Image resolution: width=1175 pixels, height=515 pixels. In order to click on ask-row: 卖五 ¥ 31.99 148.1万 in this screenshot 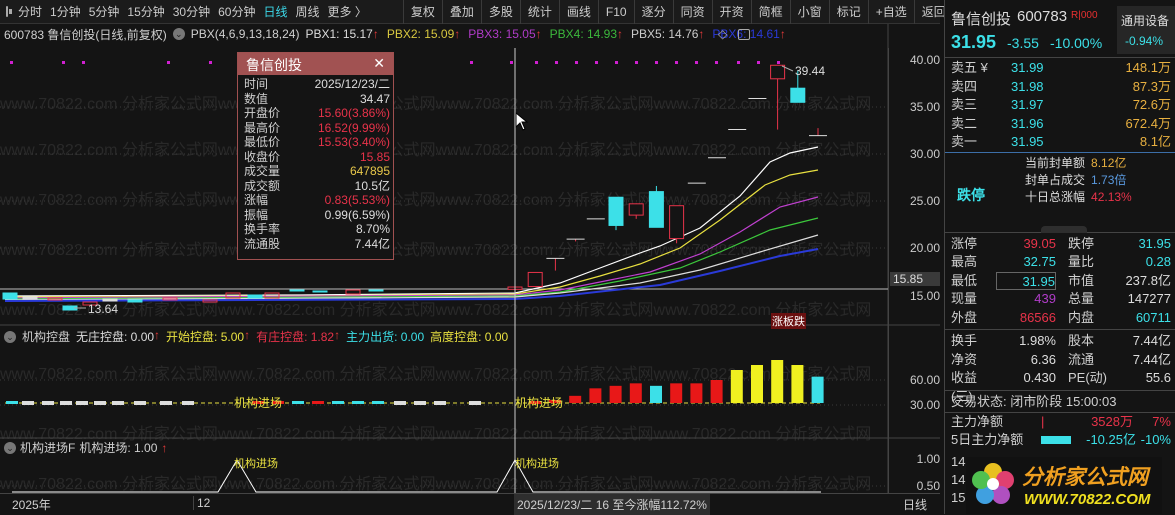, I will do `click(1060, 68)`.